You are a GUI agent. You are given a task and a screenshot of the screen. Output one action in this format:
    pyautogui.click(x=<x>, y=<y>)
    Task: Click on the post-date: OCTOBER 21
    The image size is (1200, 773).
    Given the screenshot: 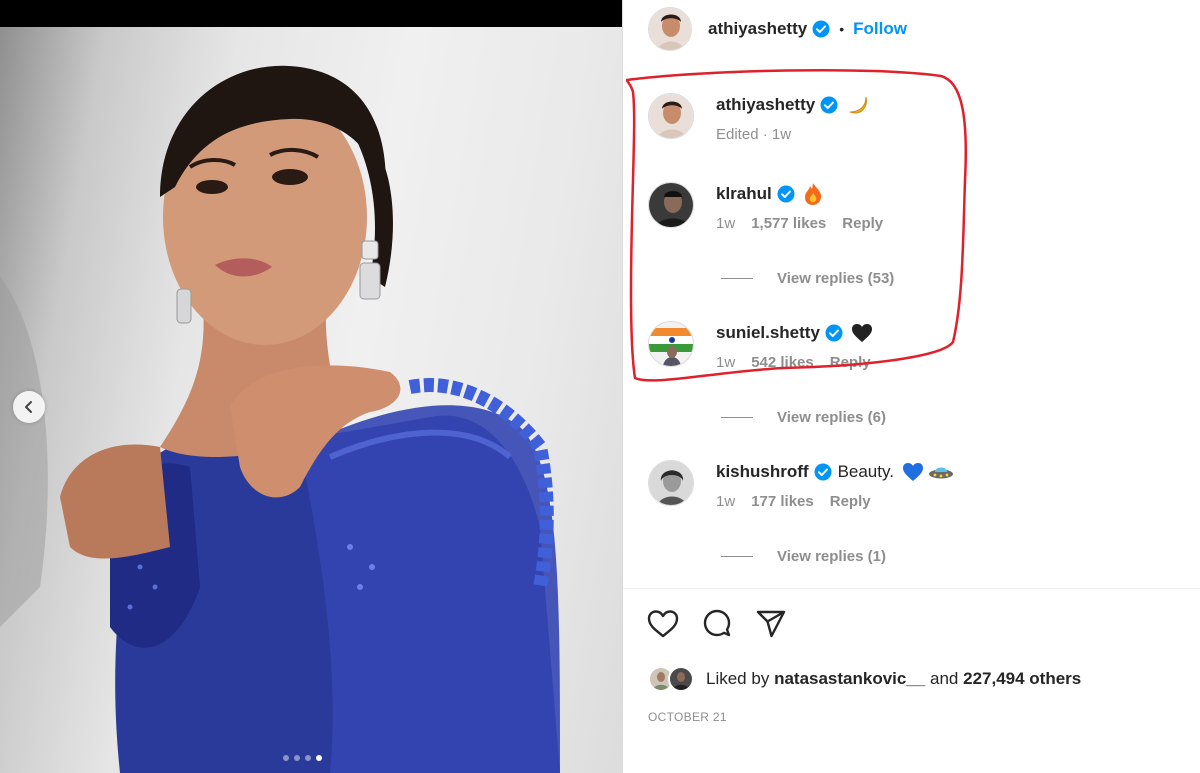 What is the action you would take?
    pyautogui.click(x=687, y=717)
    